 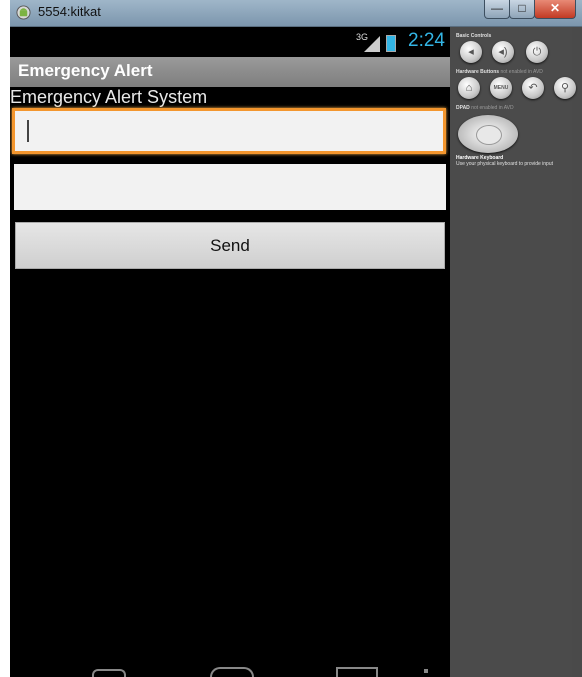 I want to click on hardware-buttons-header: Hardware Buttons not enabled in AVD, so click(x=499, y=72).